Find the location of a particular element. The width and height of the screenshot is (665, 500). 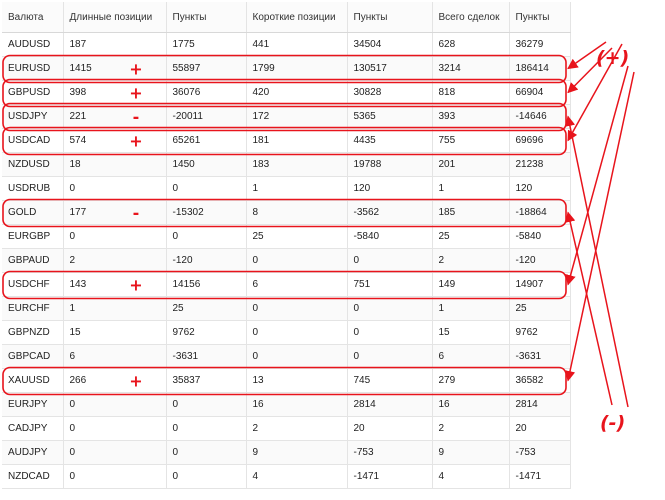

cell-currency: GBPNZD is located at coordinates (33, 332).